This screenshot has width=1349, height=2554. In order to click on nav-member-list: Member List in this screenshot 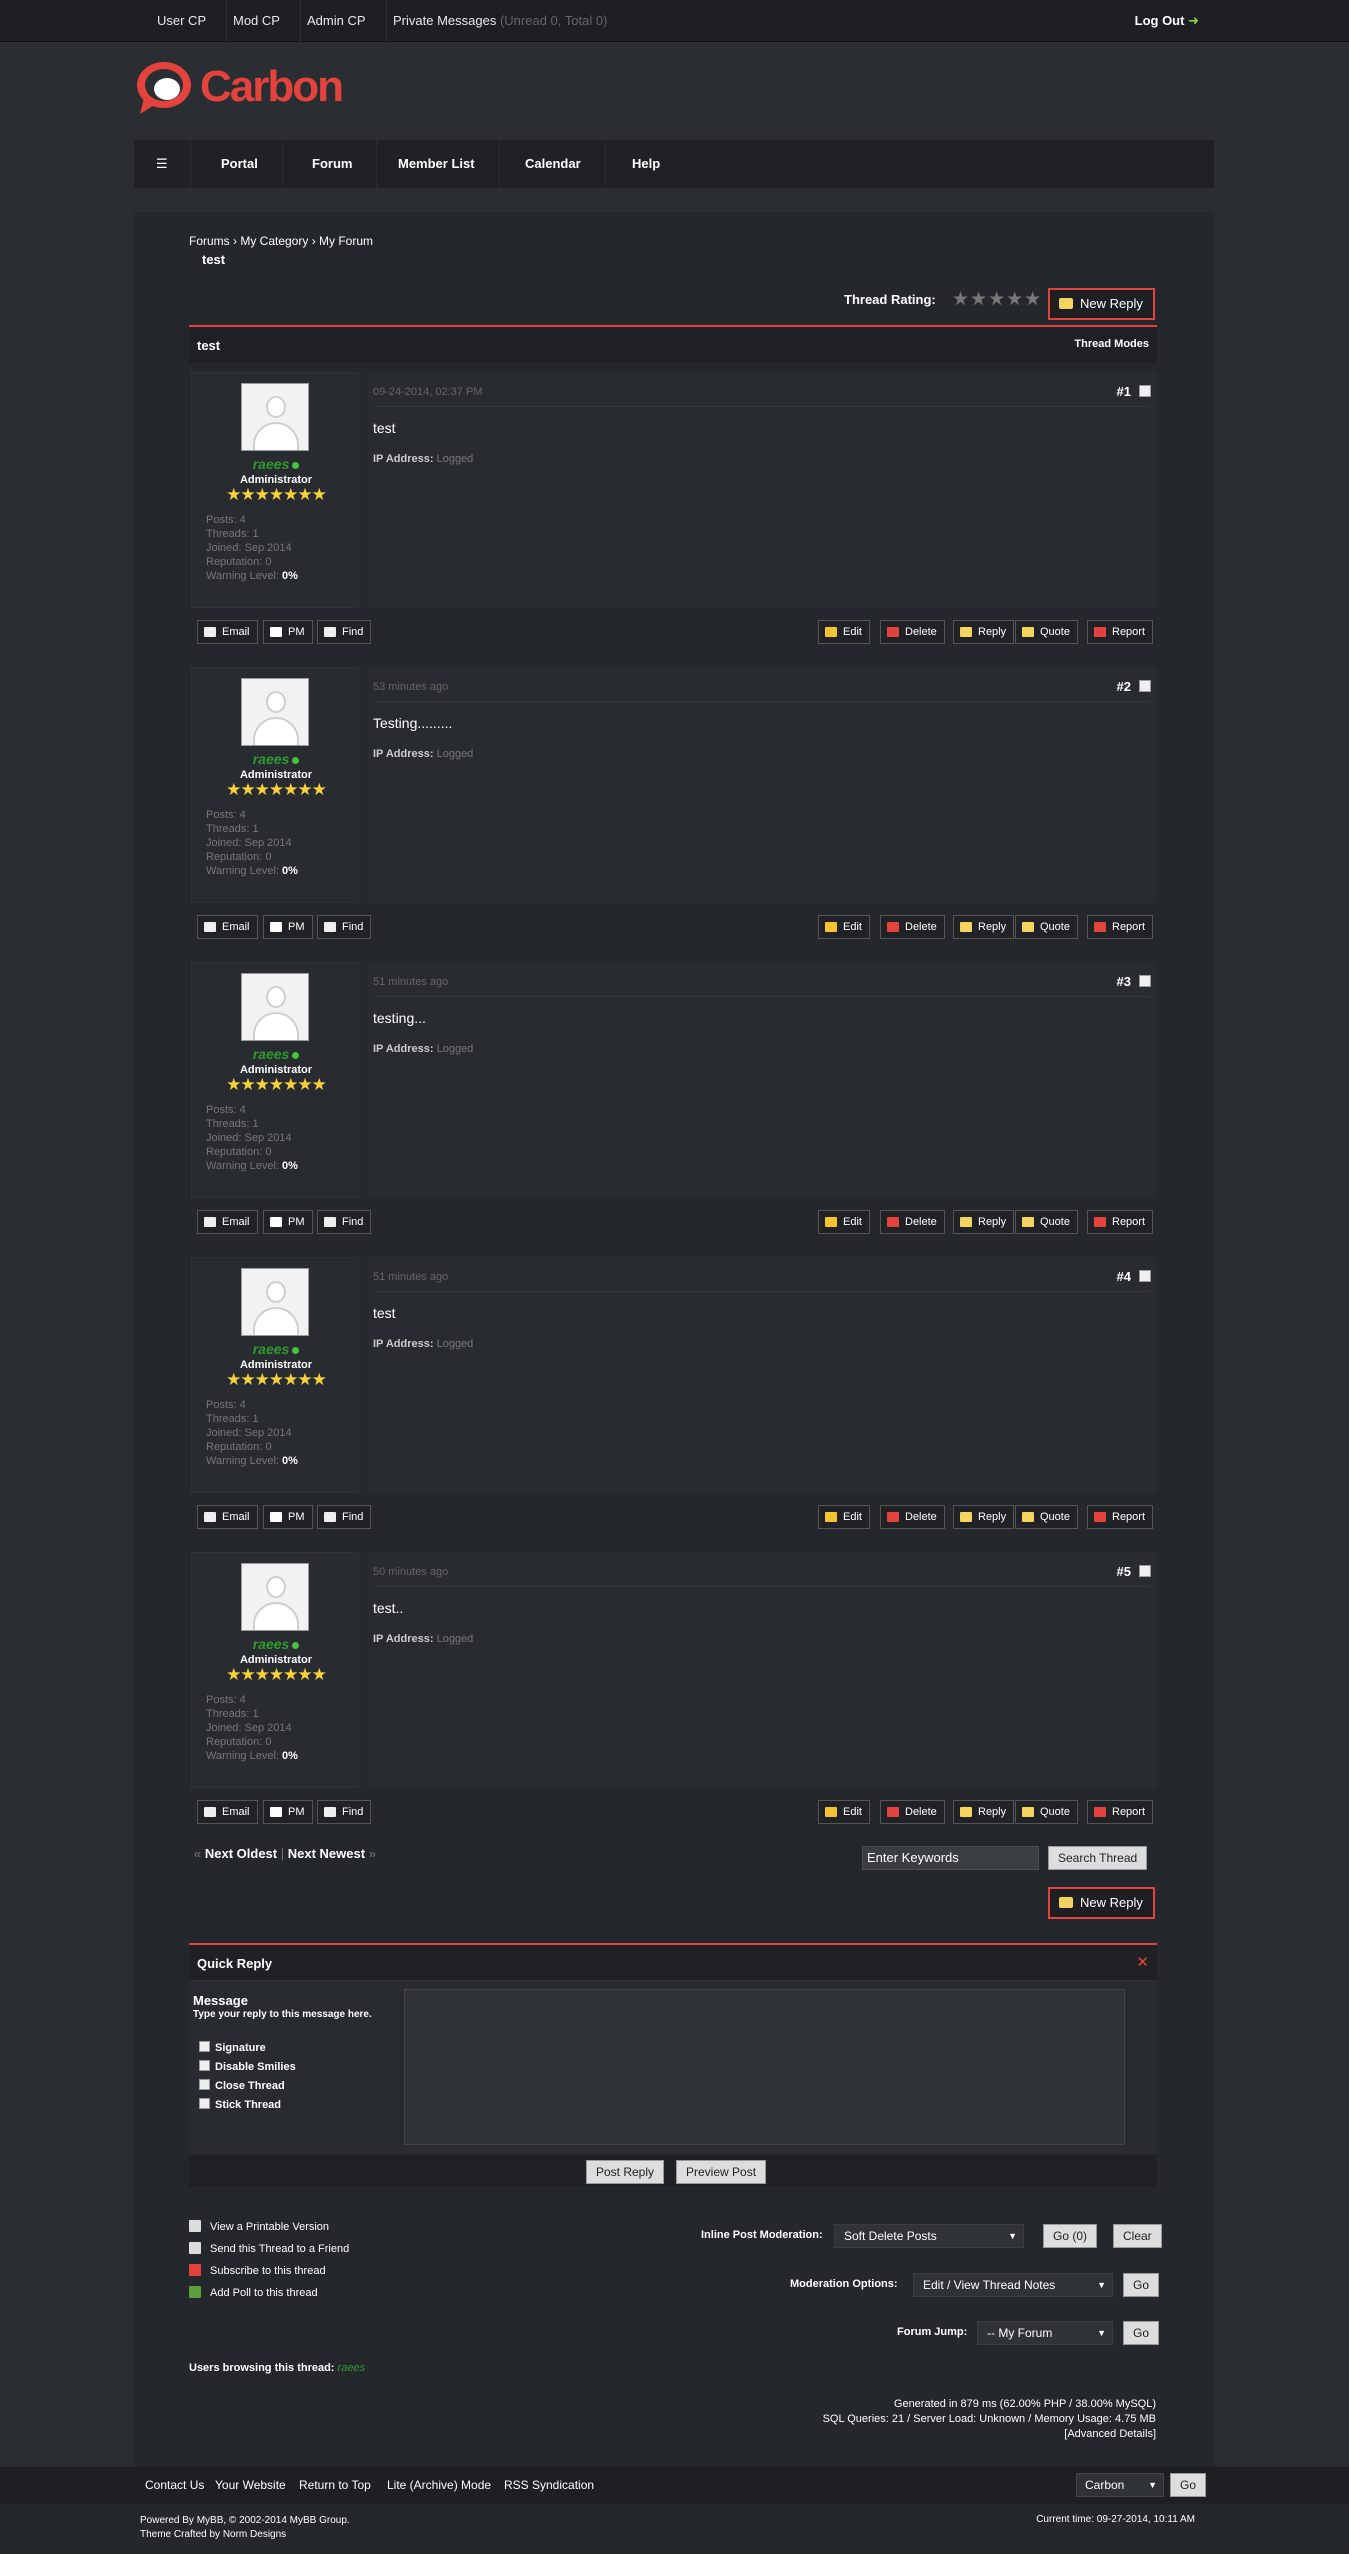, I will do `click(437, 164)`.